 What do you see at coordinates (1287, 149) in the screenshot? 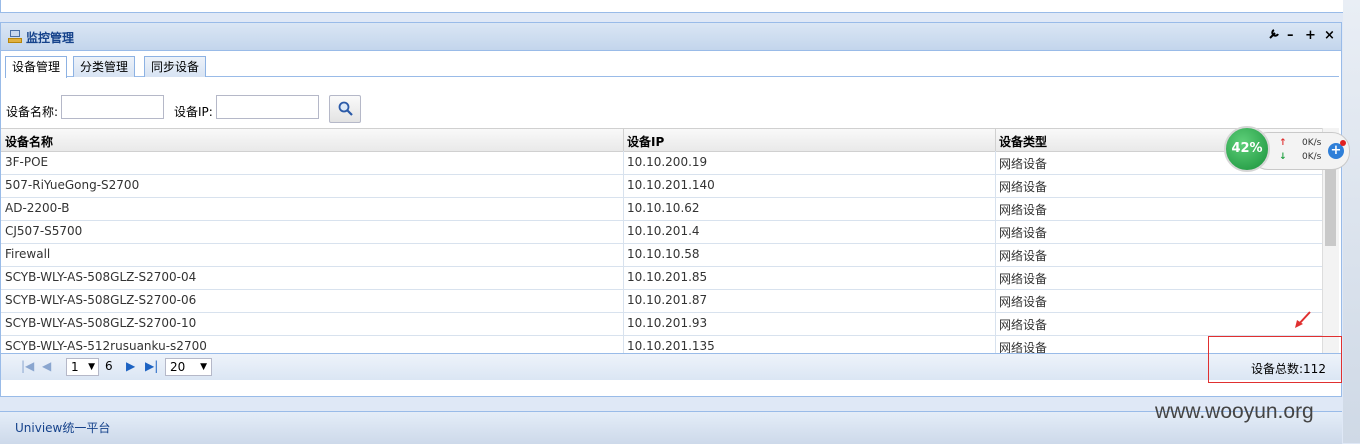
I see `network-speed-widget: 42% ↑ 0K/s ↓ 0K/s +` at bounding box center [1287, 149].